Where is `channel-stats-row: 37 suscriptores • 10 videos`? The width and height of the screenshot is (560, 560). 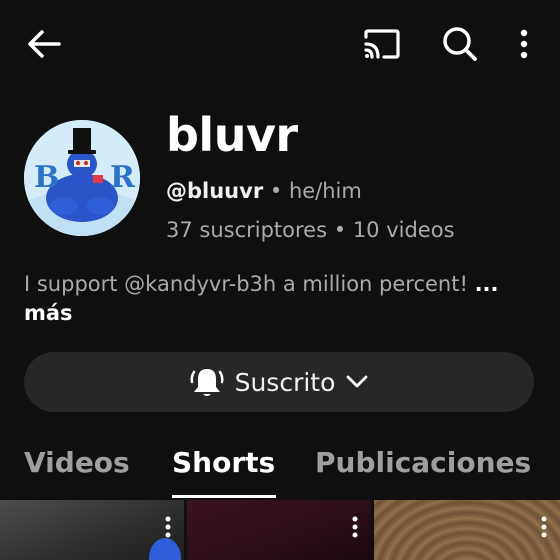
channel-stats-row: 37 suscriptores • 10 videos is located at coordinates (310, 230).